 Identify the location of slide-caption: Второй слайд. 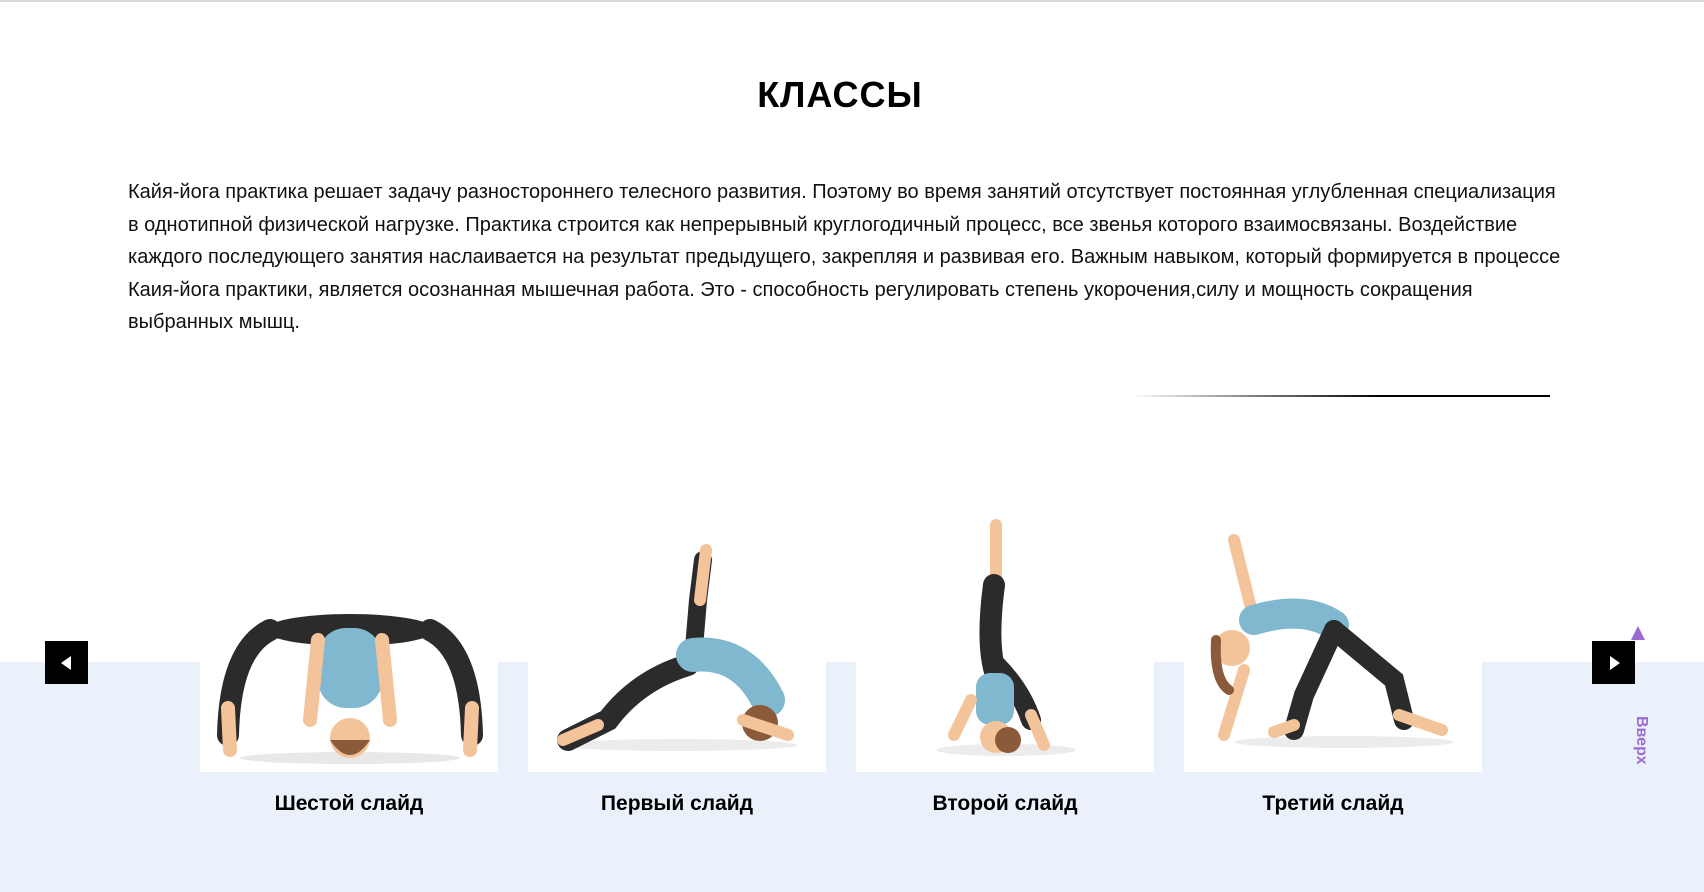
(1005, 803).